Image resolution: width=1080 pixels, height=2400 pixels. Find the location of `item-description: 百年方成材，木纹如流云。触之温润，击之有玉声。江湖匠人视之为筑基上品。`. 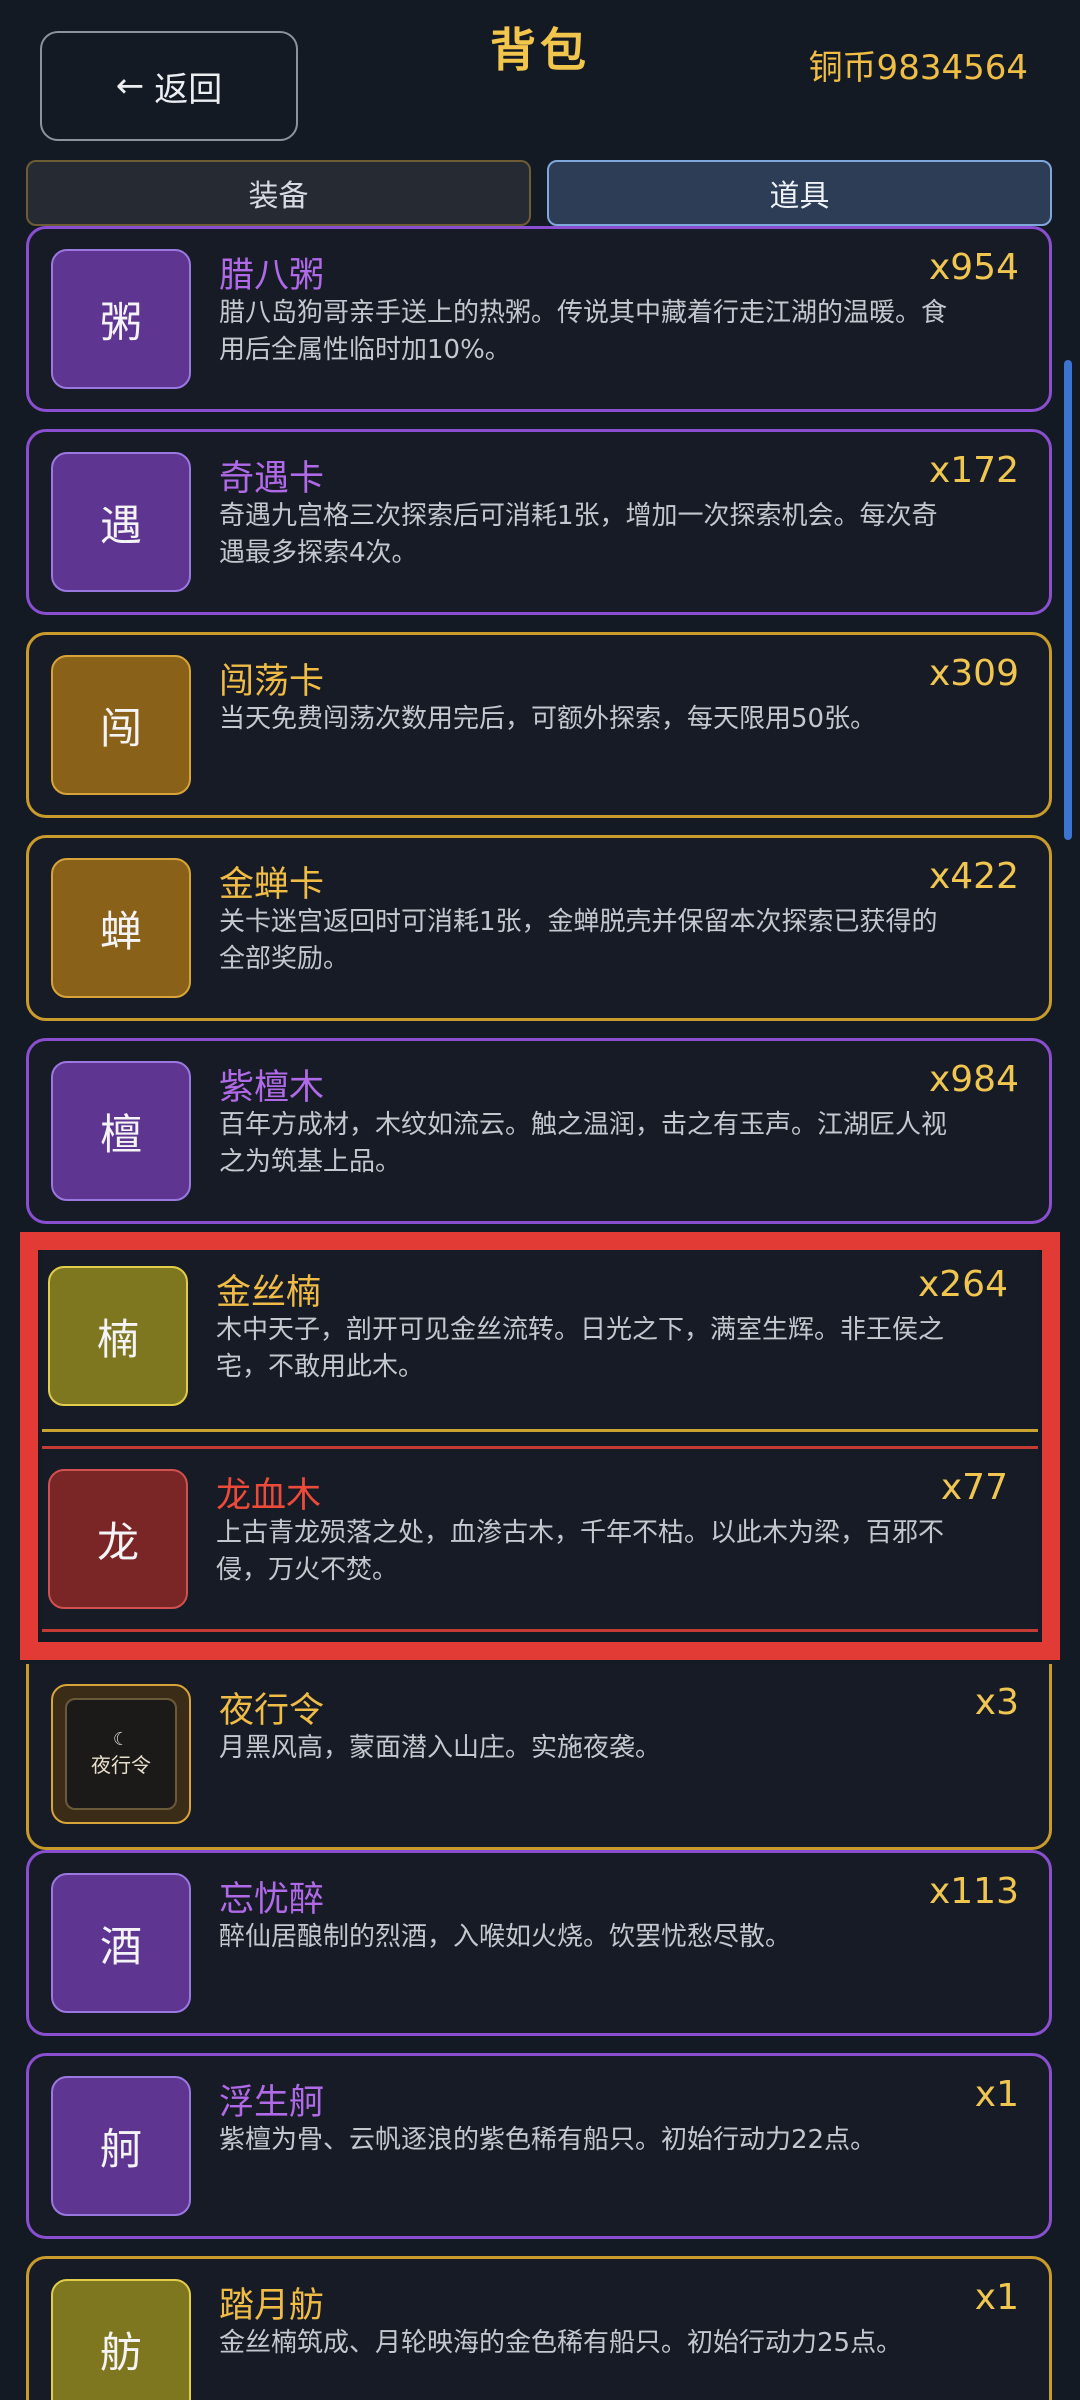

item-description: 百年方成材，木纹如流云。触之温润，击之有玉声。江湖匠人视之为筑基上品。 is located at coordinates (583, 1143).